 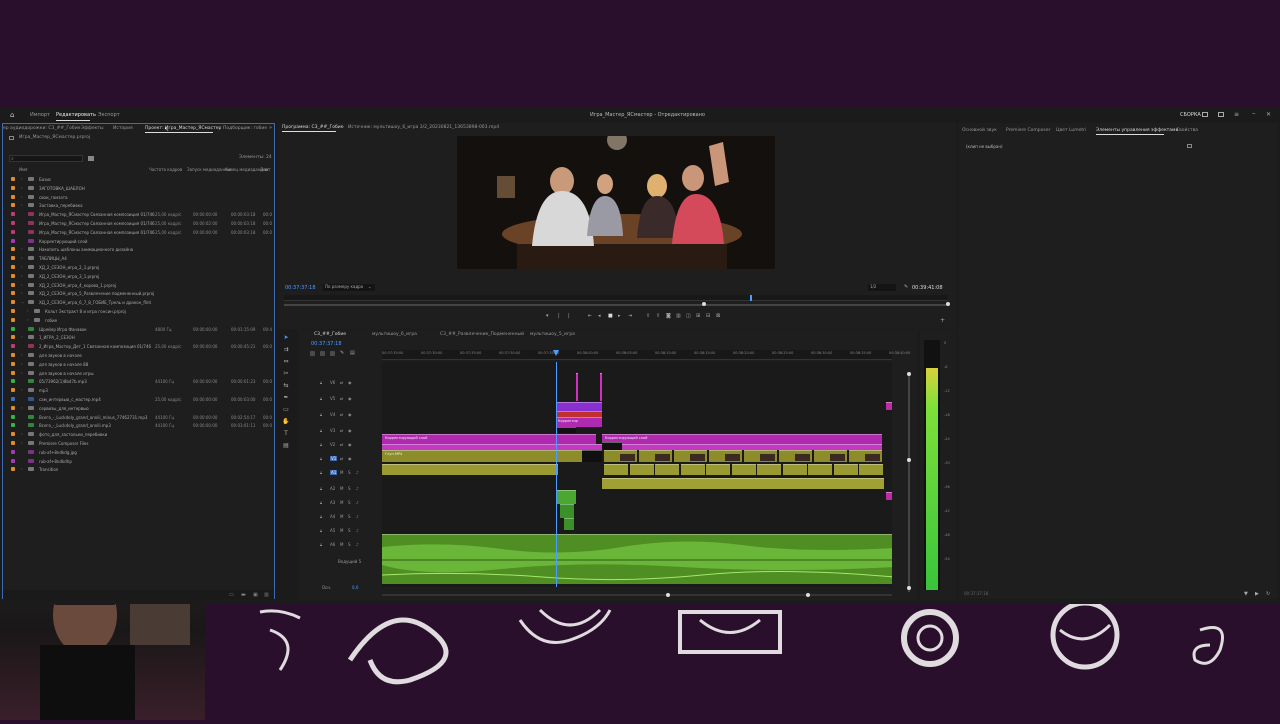 I want to click on panel-more-icon: », so click(x=270, y=128).